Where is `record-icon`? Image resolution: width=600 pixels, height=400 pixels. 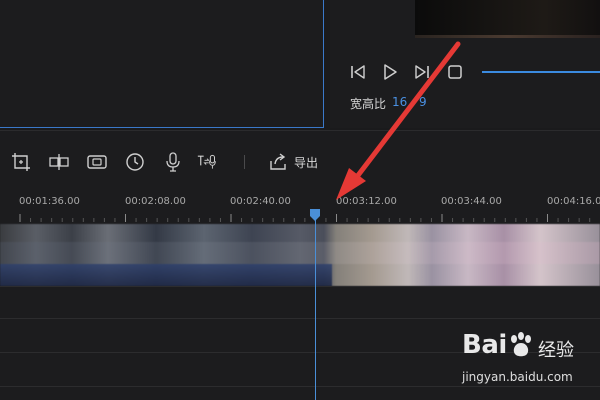
record-icon is located at coordinates (173, 162).